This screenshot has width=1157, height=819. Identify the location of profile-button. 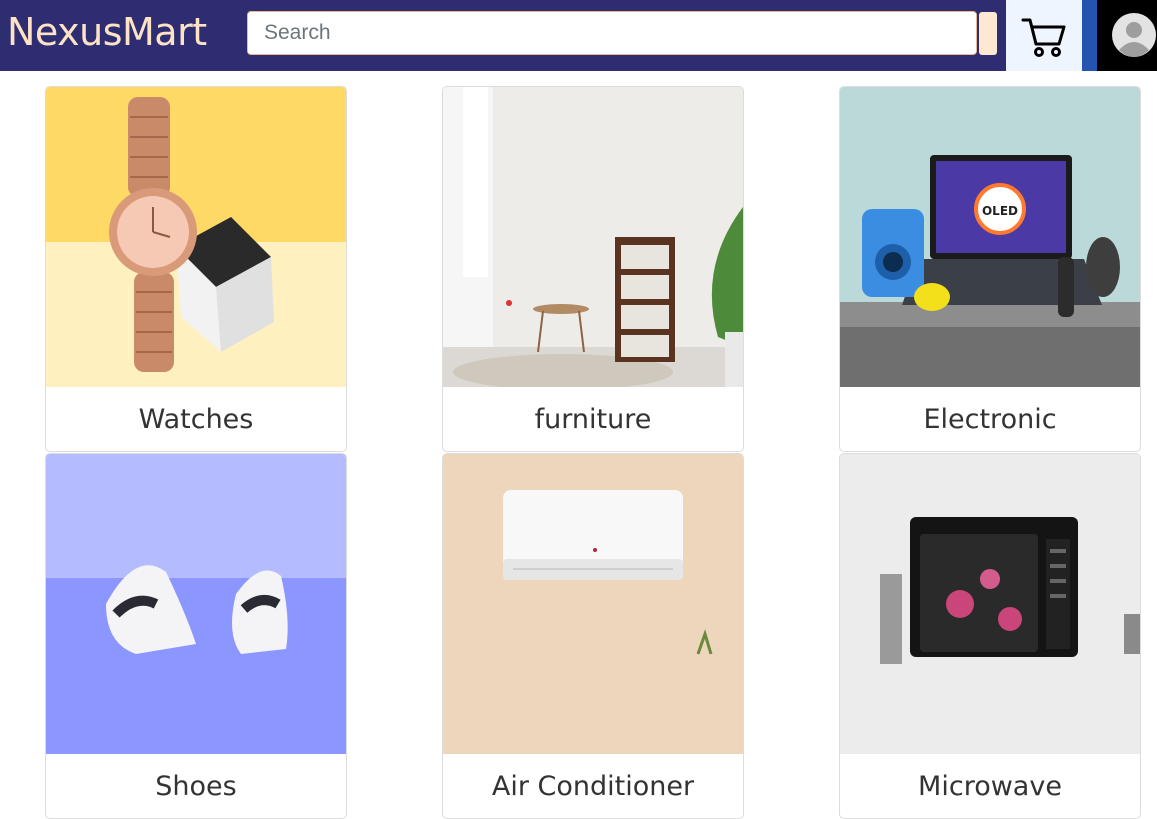
(1127, 35).